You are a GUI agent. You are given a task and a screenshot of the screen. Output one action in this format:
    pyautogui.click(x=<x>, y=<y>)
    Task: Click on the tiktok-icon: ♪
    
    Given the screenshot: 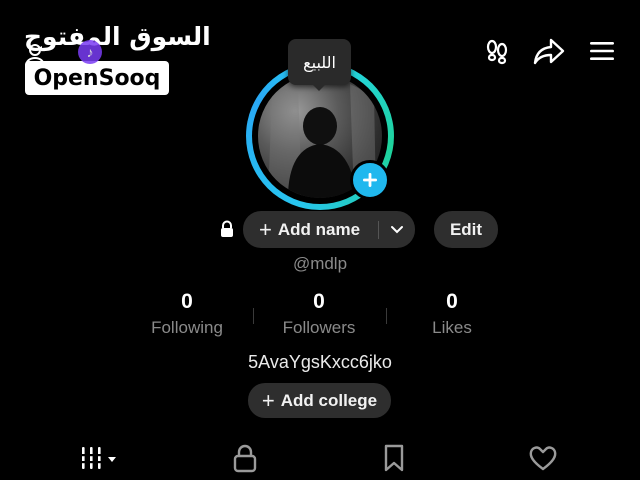 What is the action you would take?
    pyautogui.click(x=90, y=52)
    